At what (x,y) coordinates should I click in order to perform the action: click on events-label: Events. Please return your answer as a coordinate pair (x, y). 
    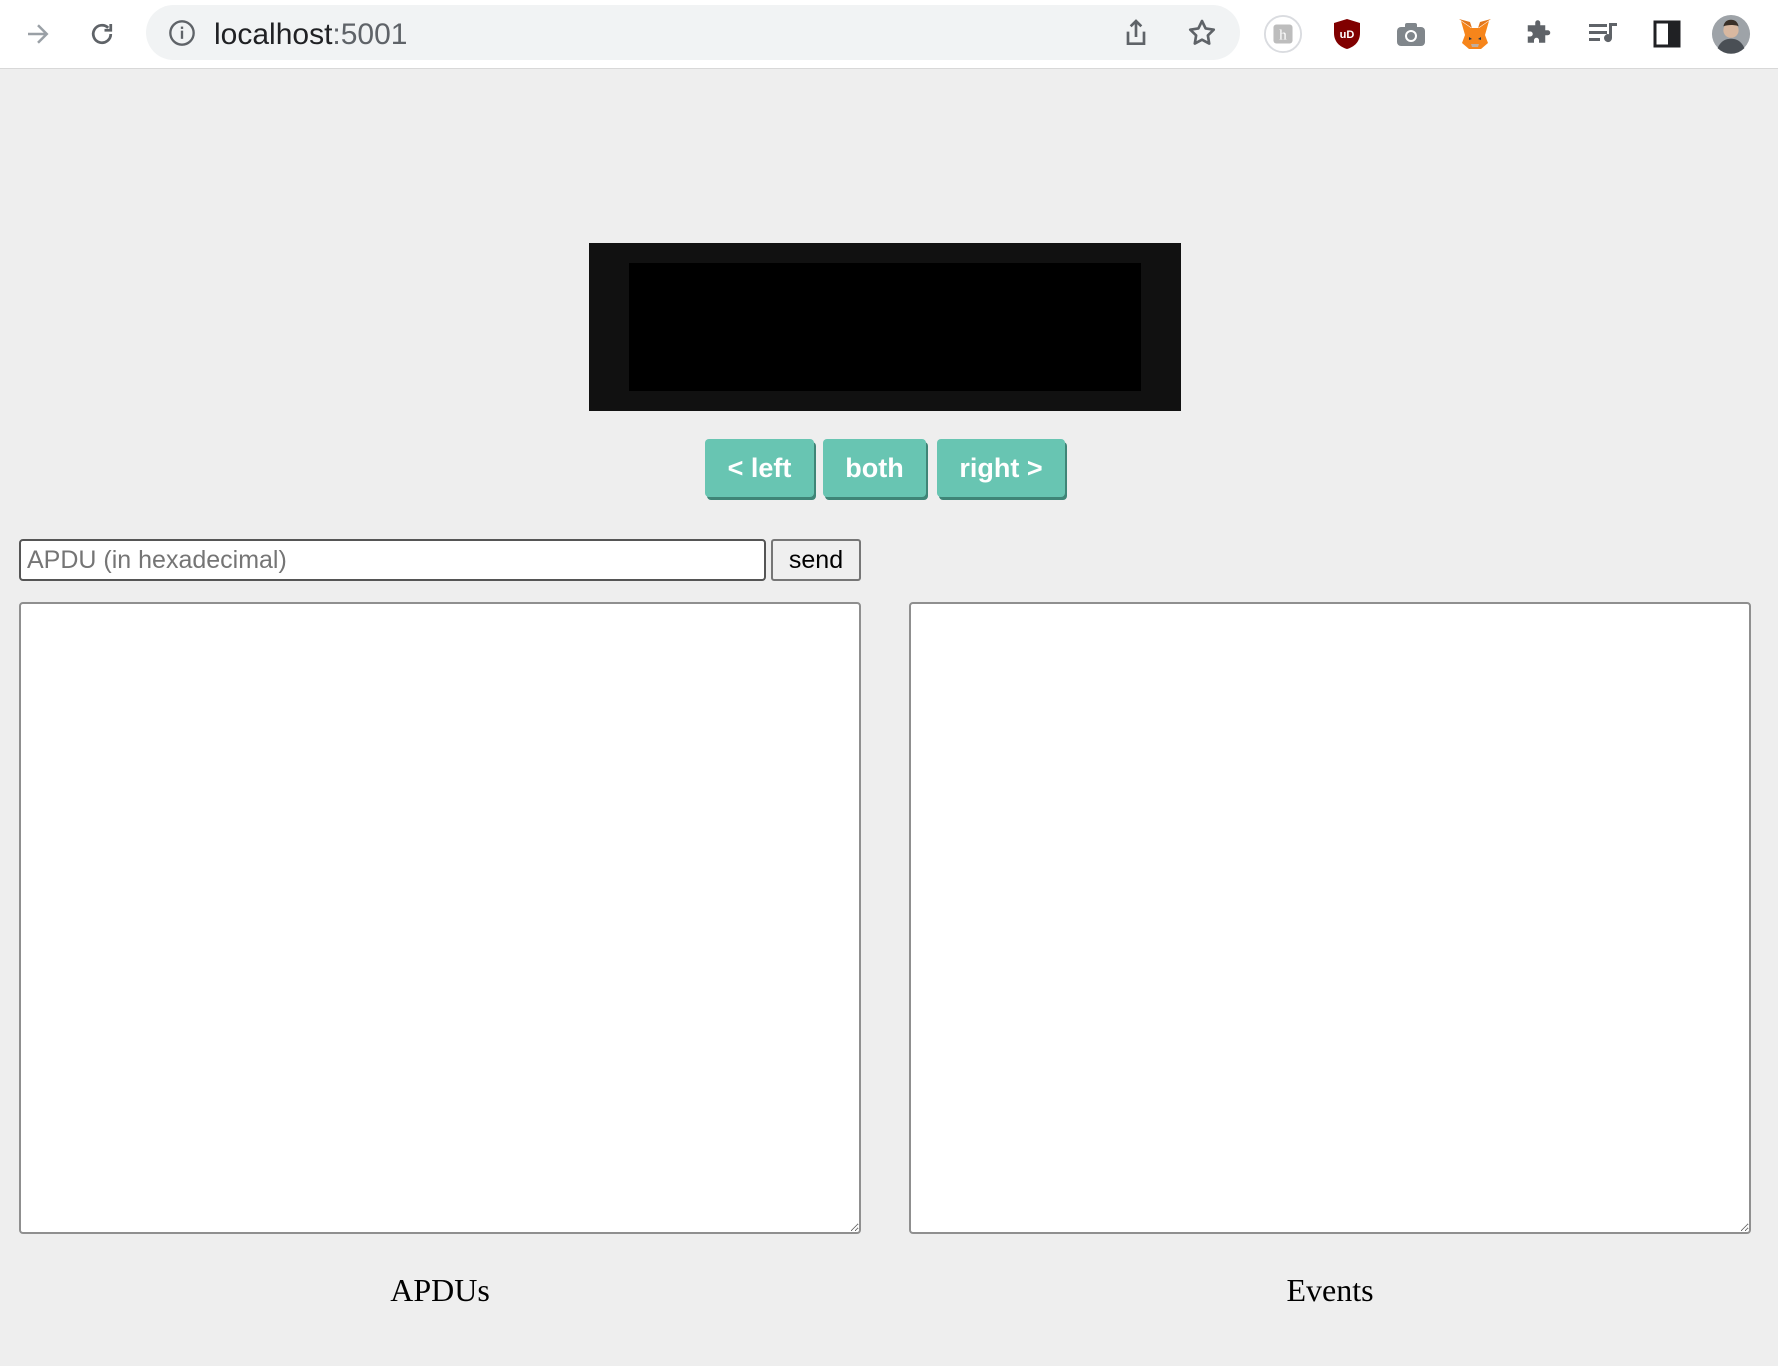
    Looking at the image, I should click on (1330, 1290).